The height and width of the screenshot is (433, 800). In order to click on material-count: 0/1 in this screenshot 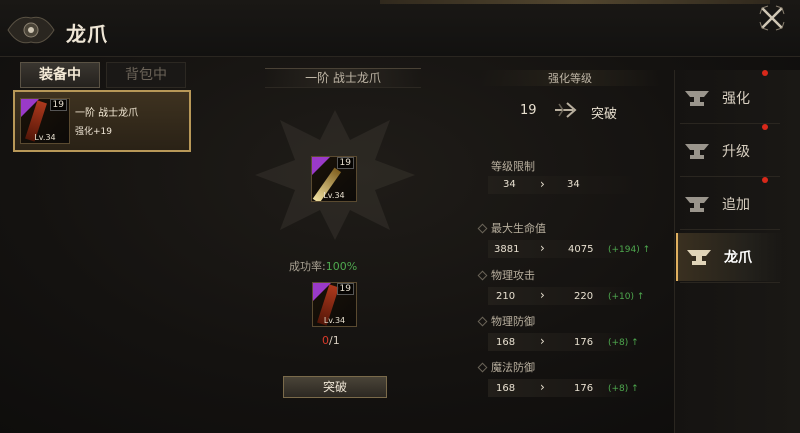, I will do `click(331, 340)`.